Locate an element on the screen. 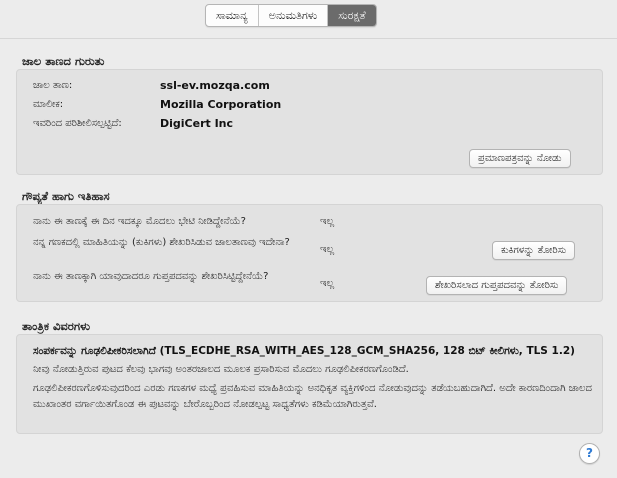 This screenshot has height=478, width=617. identity-section-title: ಜಾಲ ತಾಣದ ಗುರುತು is located at coordinates (63, 61).